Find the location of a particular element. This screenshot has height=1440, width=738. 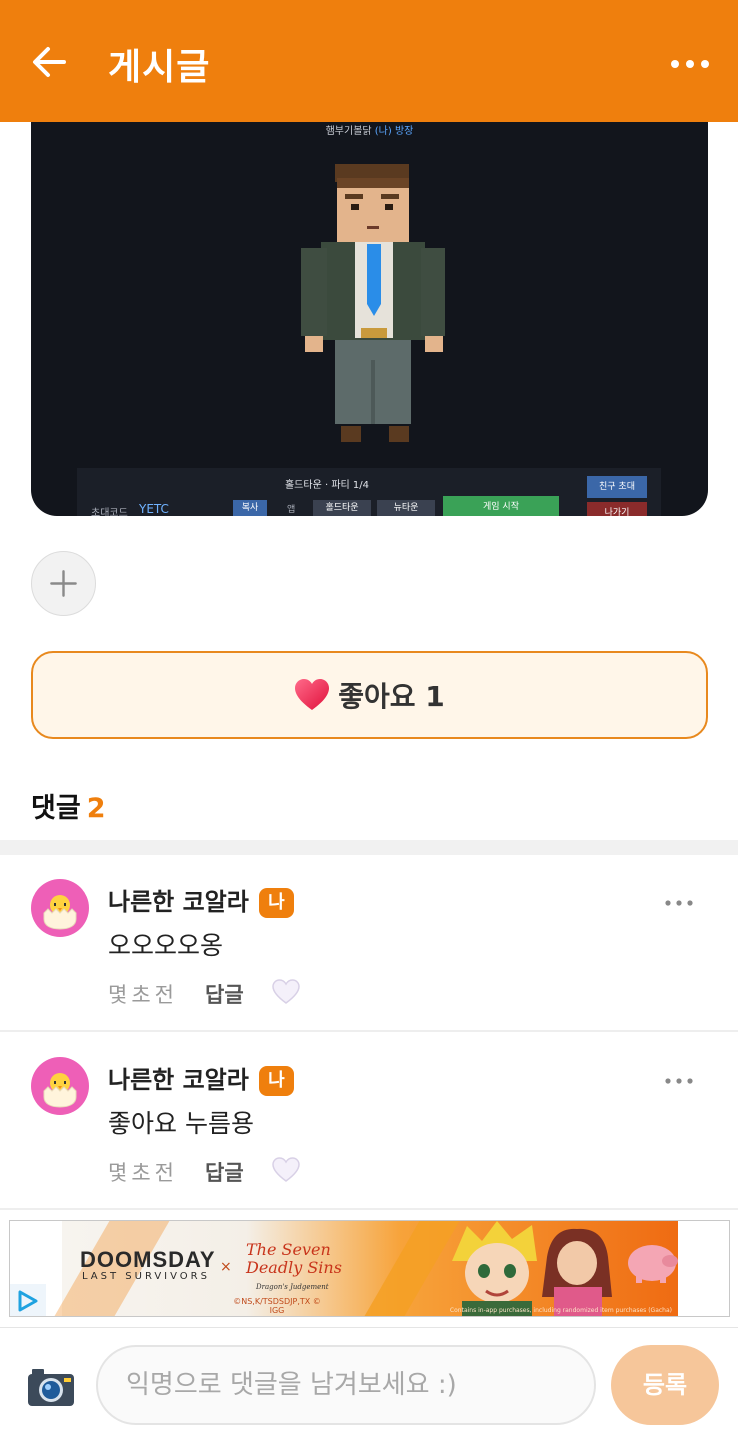

app-header: 게시글 is located at coordinates (369, 61).